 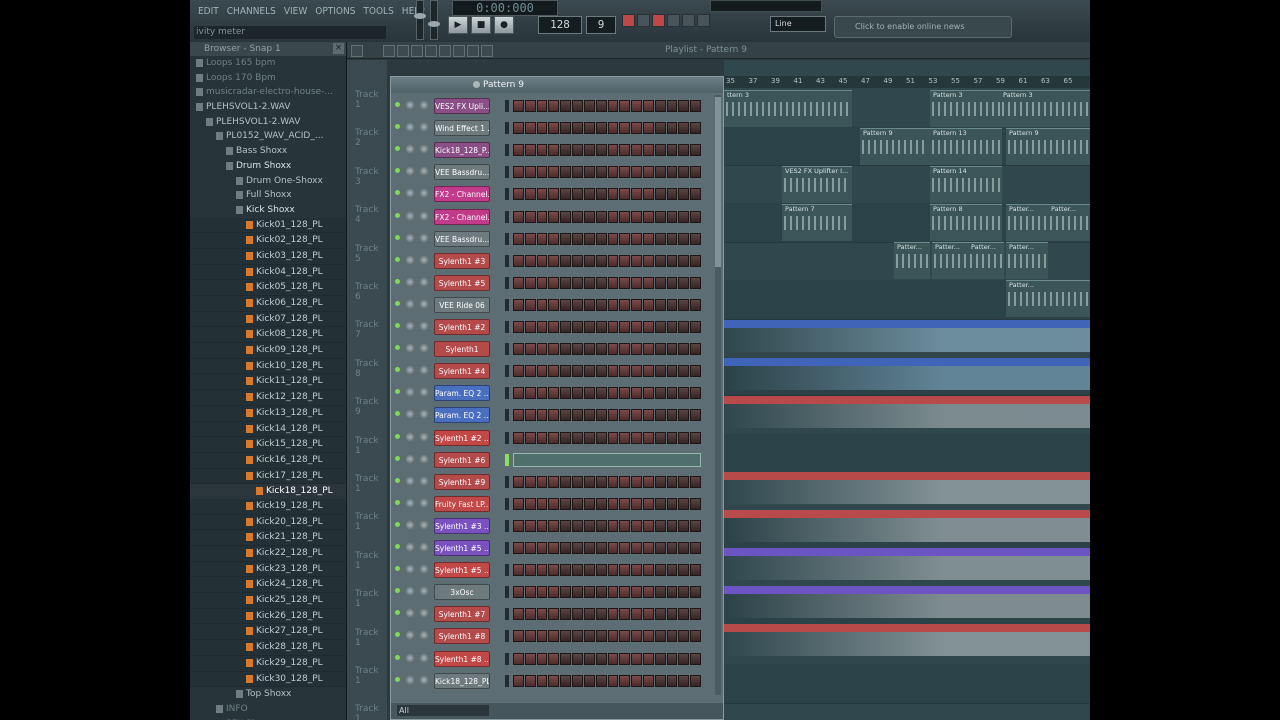 I want to click on browser-item: Top Shoxx, so click(x=268, y=694).